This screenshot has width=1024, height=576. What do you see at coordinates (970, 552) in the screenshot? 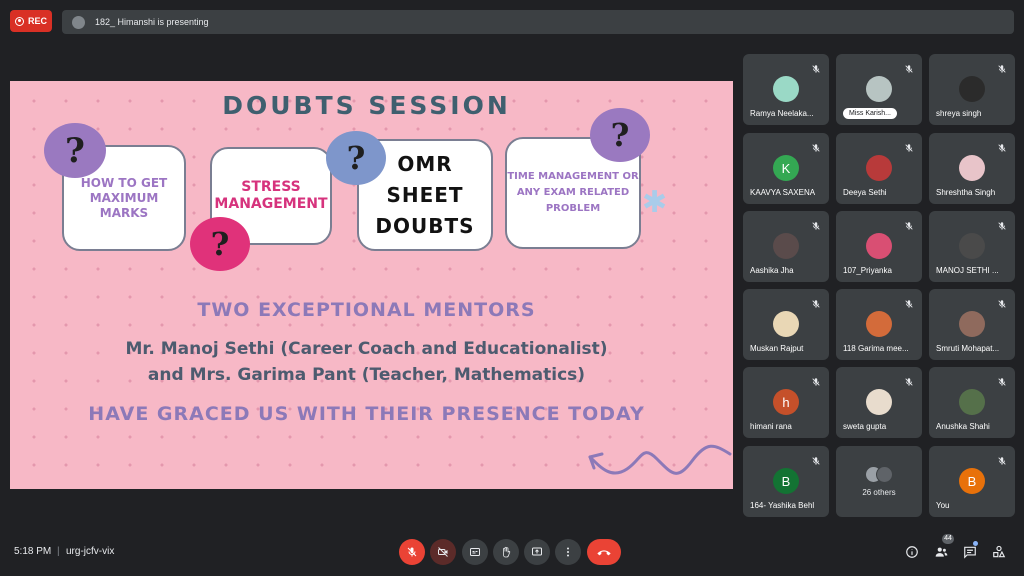
I see `chat-button` at bounding box center [970, 552].